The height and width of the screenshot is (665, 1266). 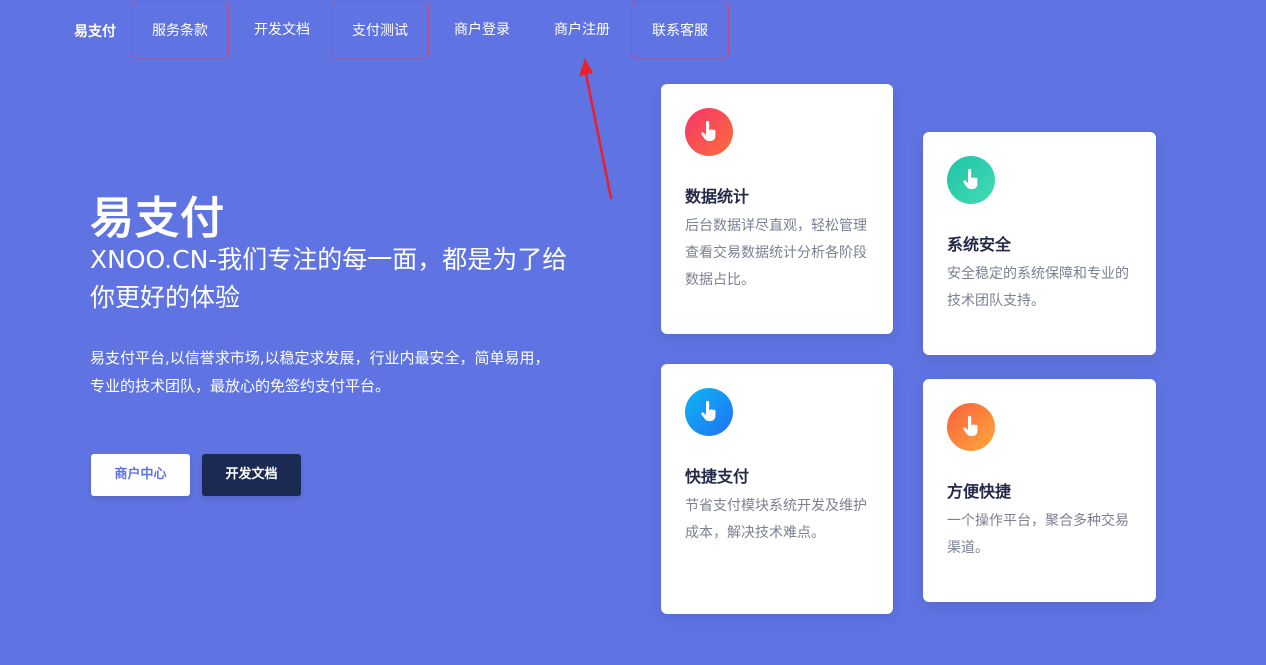 What do you see at coordinates (282, 30) in the screenshot?
I see `nav-item-dev-docs: 开发文档` at bounding box center [282, 30].